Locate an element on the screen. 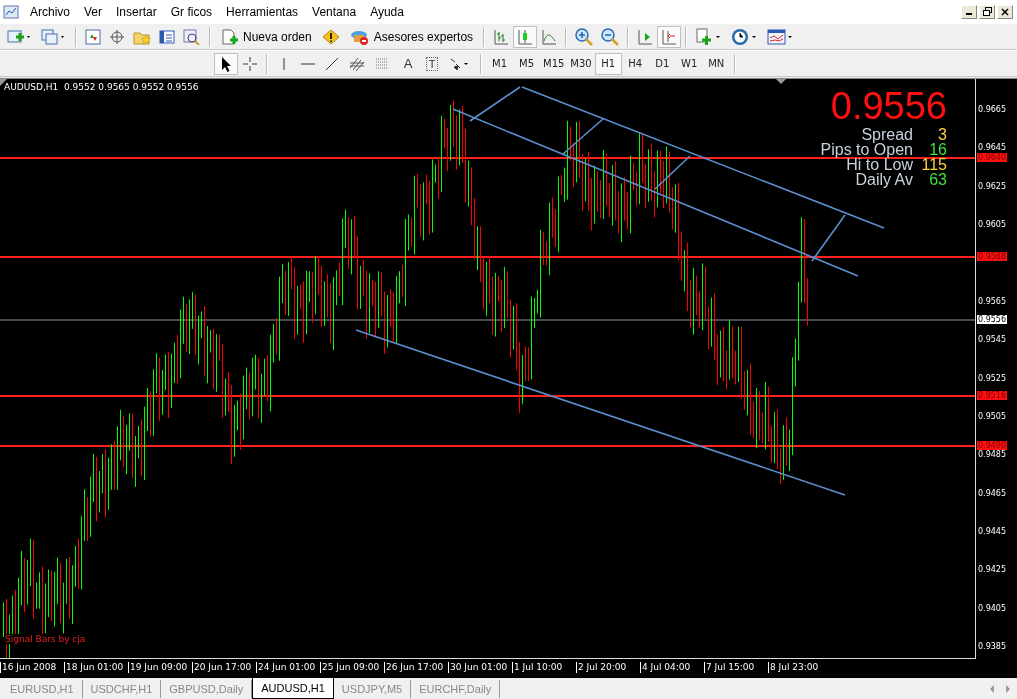 This screenshot has width=1017, height=699. price-tick-label: 0.9665 is located at coordinates (992, 109).